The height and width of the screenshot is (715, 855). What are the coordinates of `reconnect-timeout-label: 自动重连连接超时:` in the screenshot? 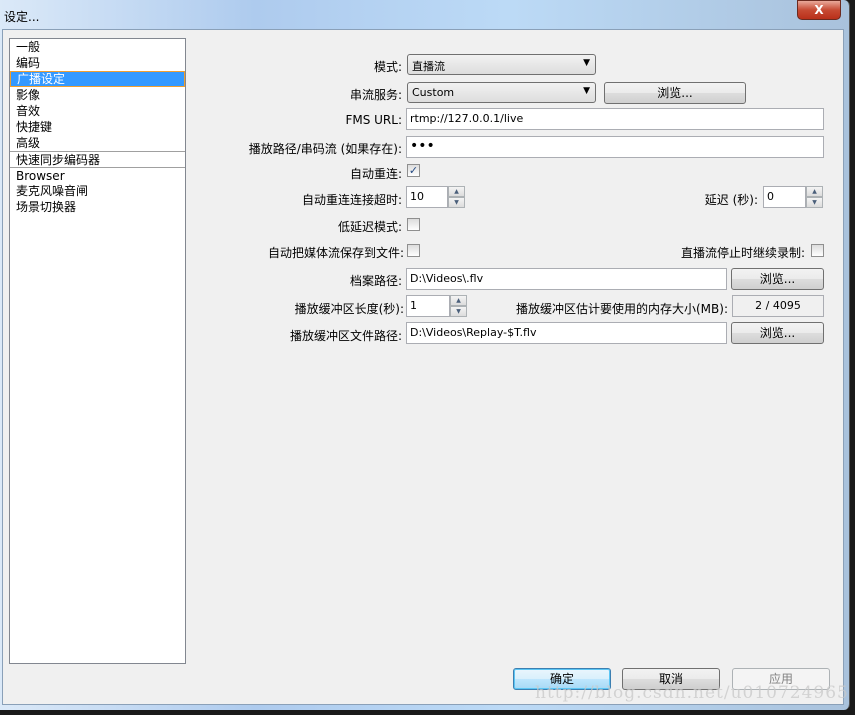 It's located at (351, 200).